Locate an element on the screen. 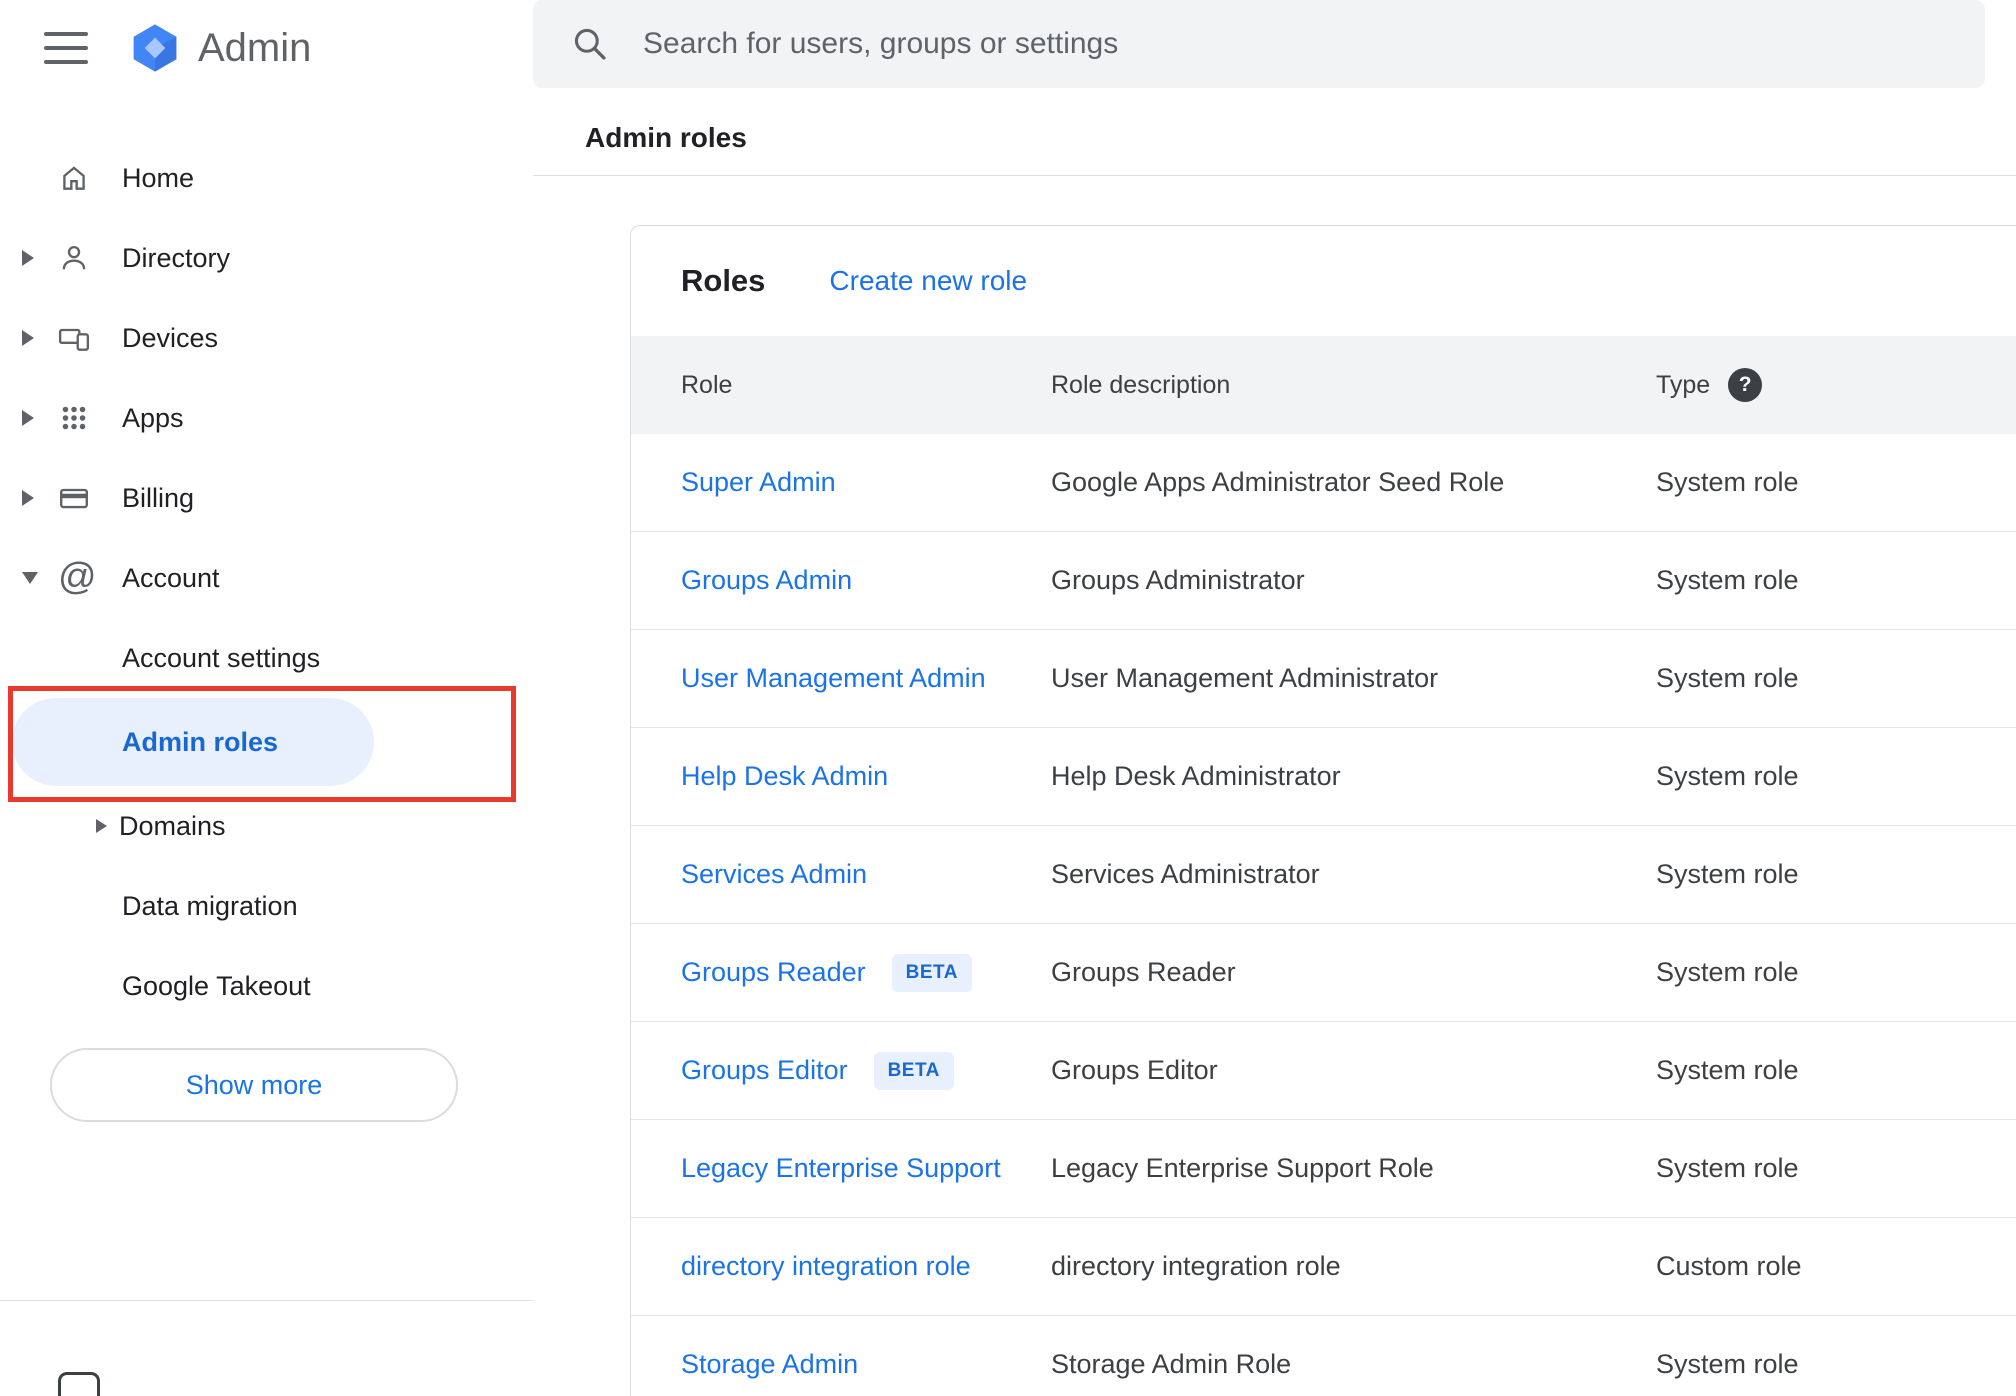 The image size is (2016, 1396). role-description: User Management Administrator is located at coordinates (1245, 678).